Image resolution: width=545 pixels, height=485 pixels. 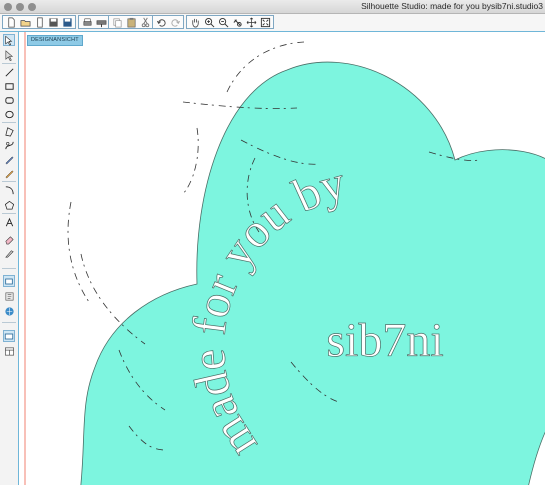 I want to click on output-toolbar-group, so click(x=94, y=22).